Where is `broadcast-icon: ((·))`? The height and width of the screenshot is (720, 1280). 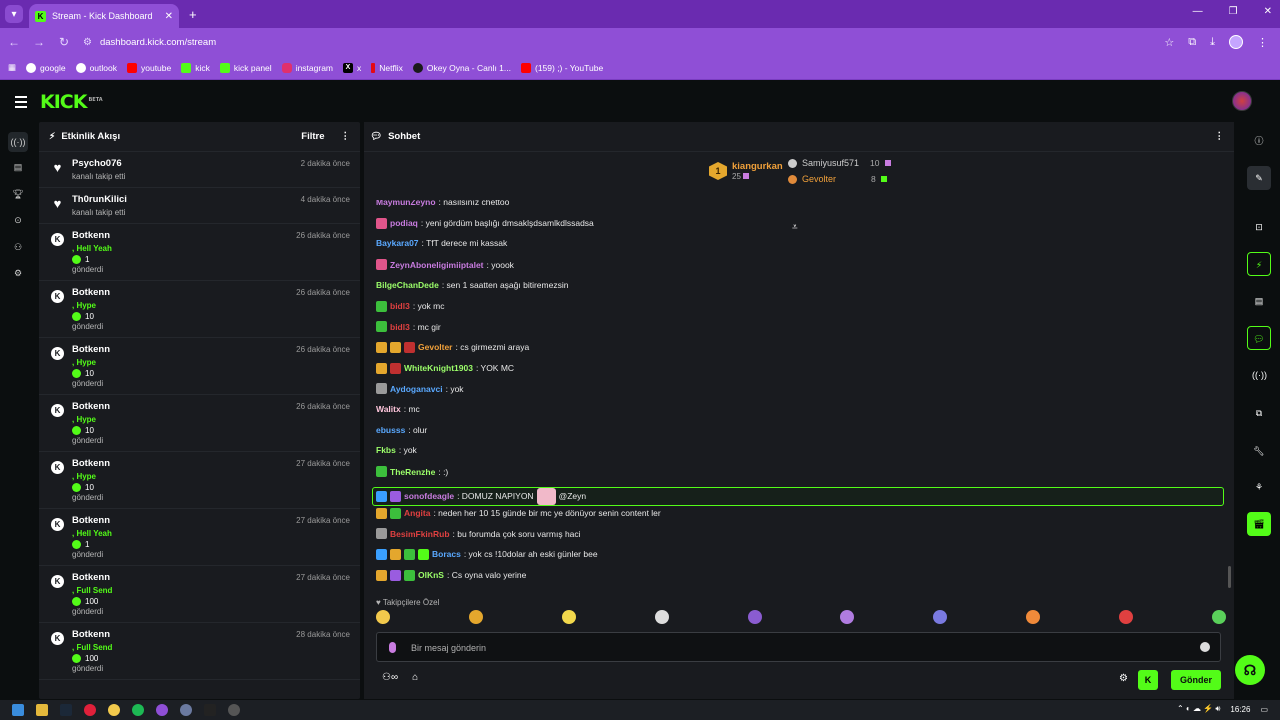 broadcast-icon: ((·)) is located at coordinates (1259, 375).